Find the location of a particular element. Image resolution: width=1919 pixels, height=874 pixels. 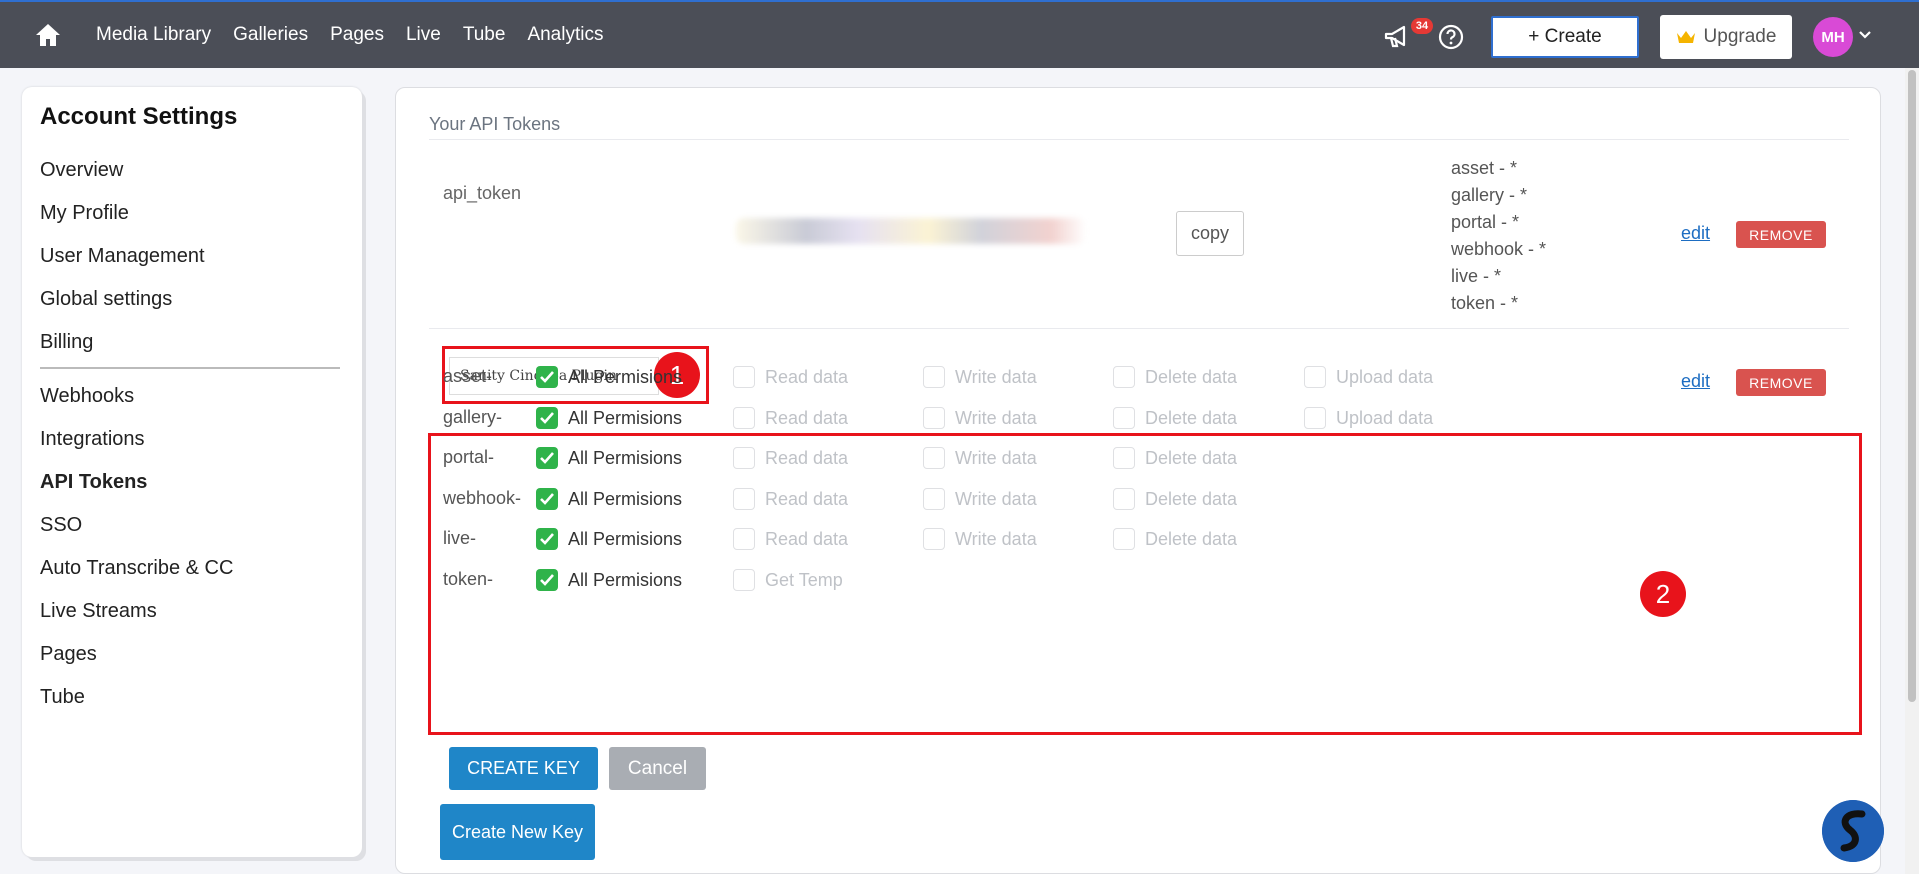

sanity-s-icon is located at coordinates (1853, 831).